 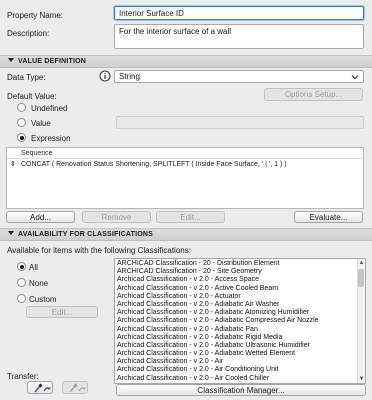 What do you see at coordinates (239, 76) in the screenshot?
I see `data-type-select: String` at bounding box center [239, 76].